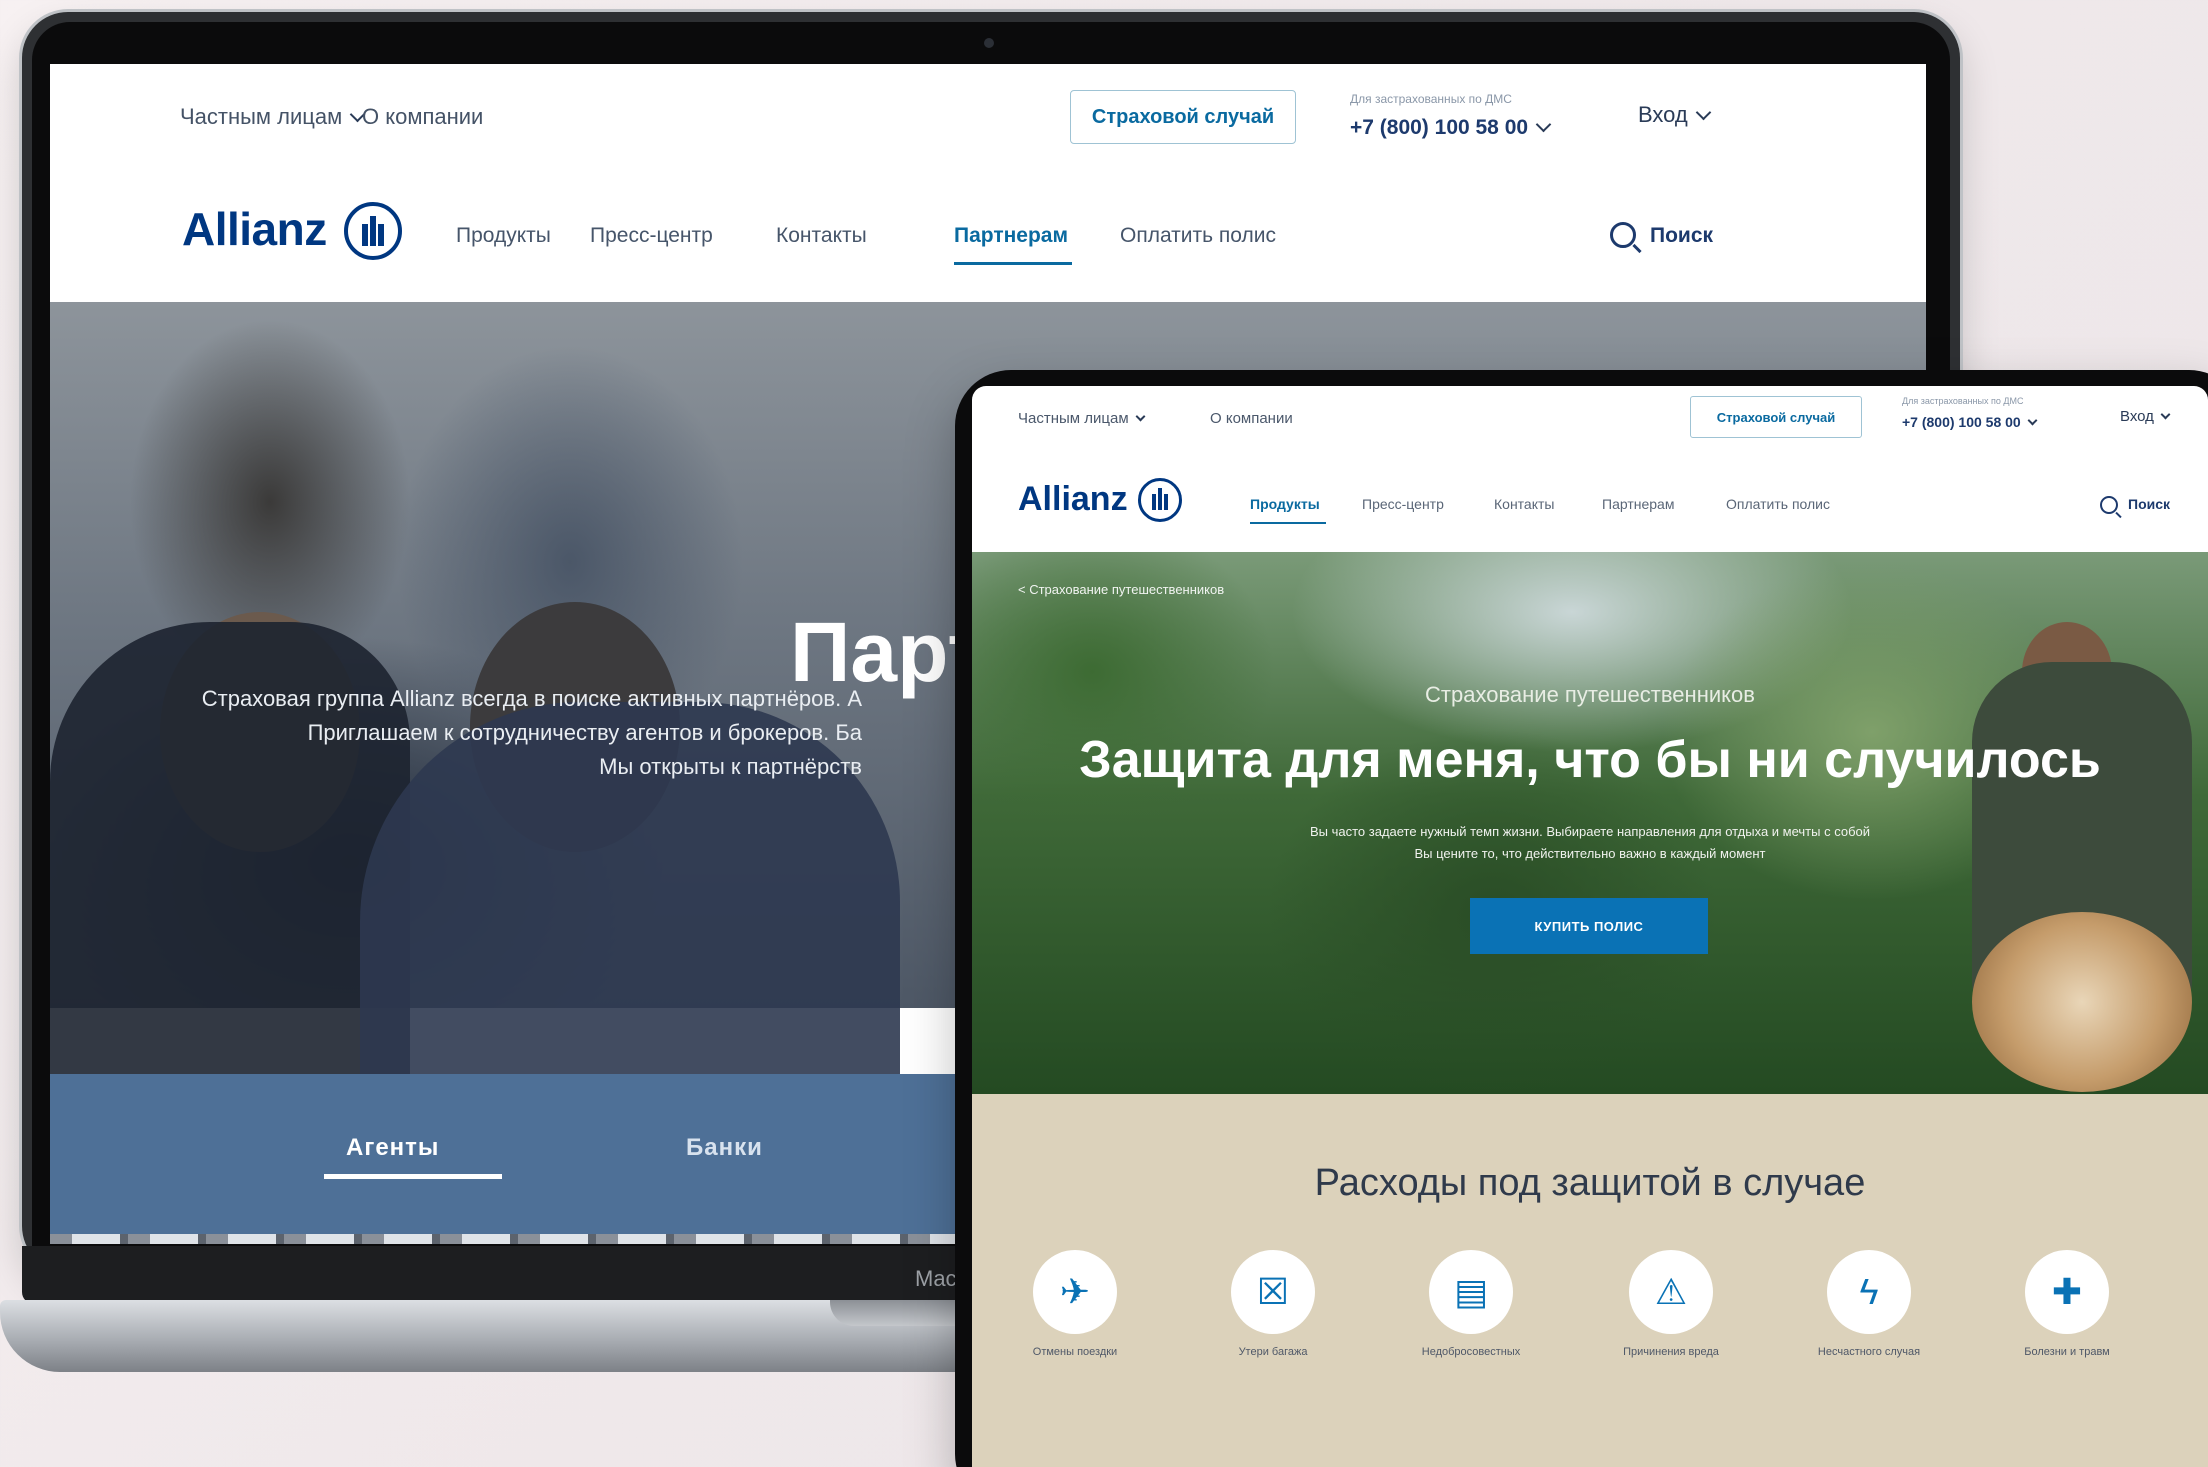 Image resolution: width=2208 pixels, height=1467 pixels. I want to click on active-tab-indicator, so click(413, 1176).